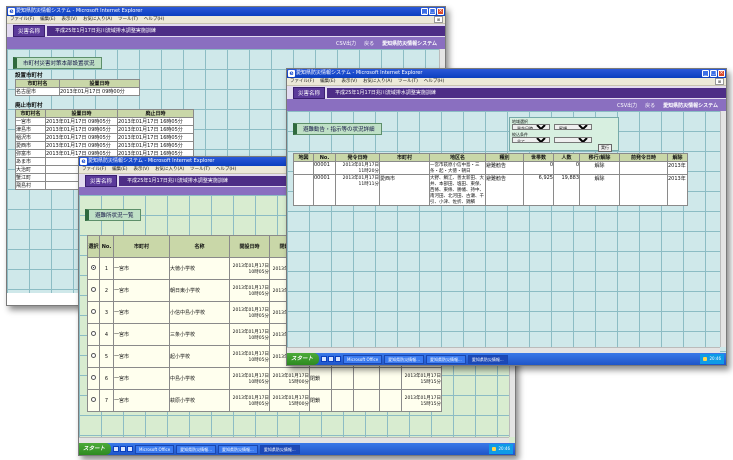 This screenshot has width=733, height=460. Describe the element at coordinates (104, 121) in the screenshot. I see `table-row: 一宮市 2013年01月17日 09時05分 2013年01月17日 16時05分` at that location.